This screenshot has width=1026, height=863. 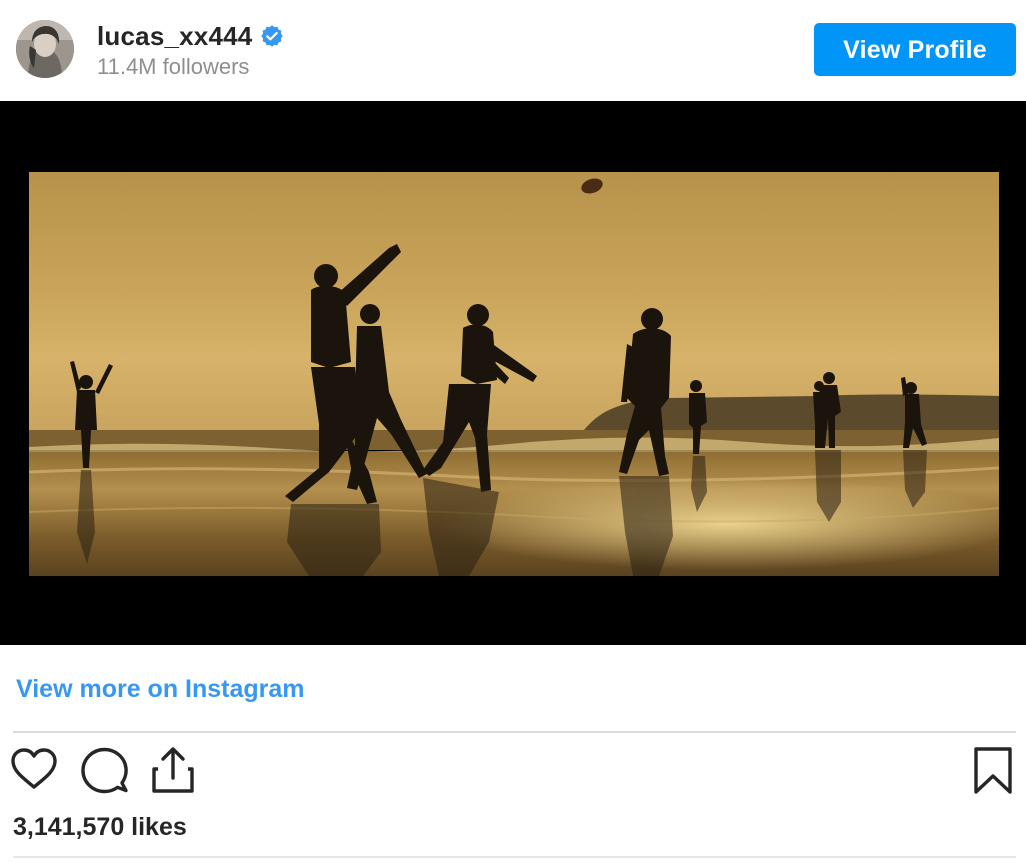 I want to click on post-header: lucas_xx444 11.4M followers View Profile, so click(x=513, y=50).